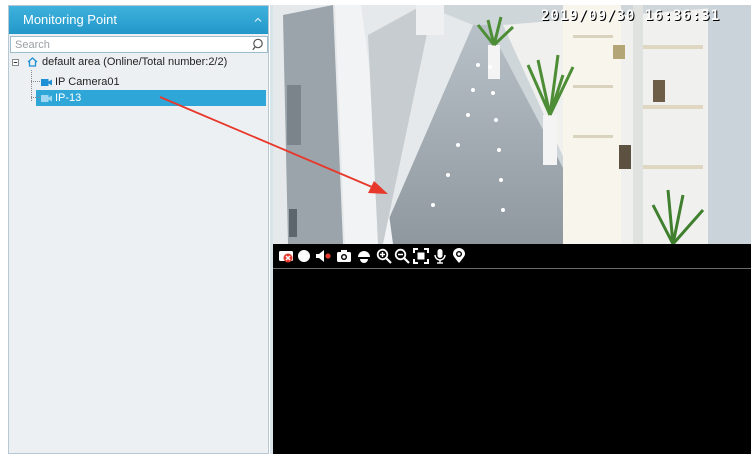 The image size is (753, 454). I want to click on camera-label: IP Camera01, so click(87, 82).